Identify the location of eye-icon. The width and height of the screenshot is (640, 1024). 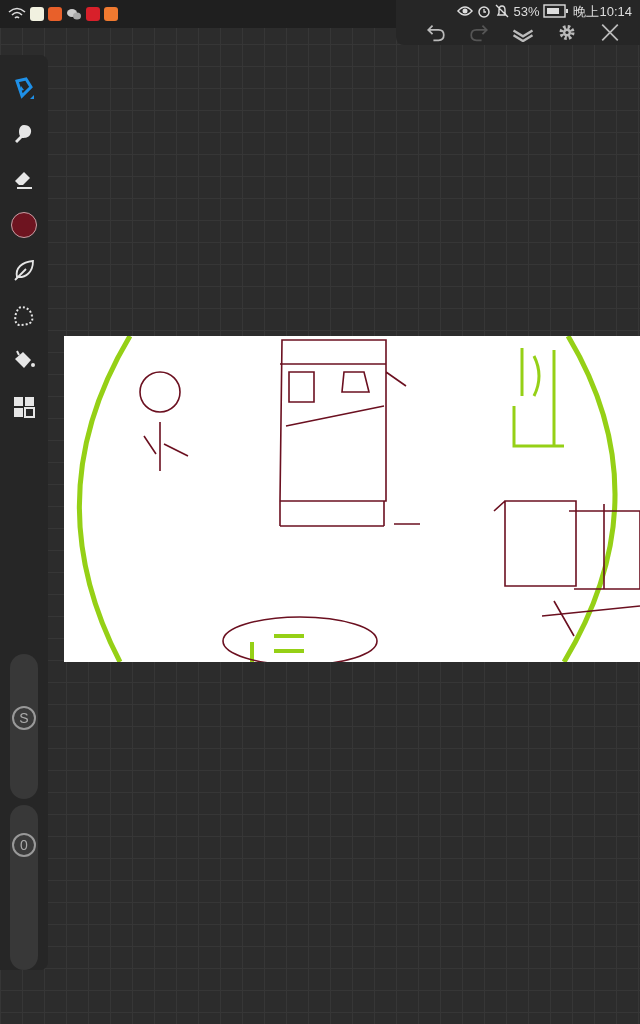
(465, 11).